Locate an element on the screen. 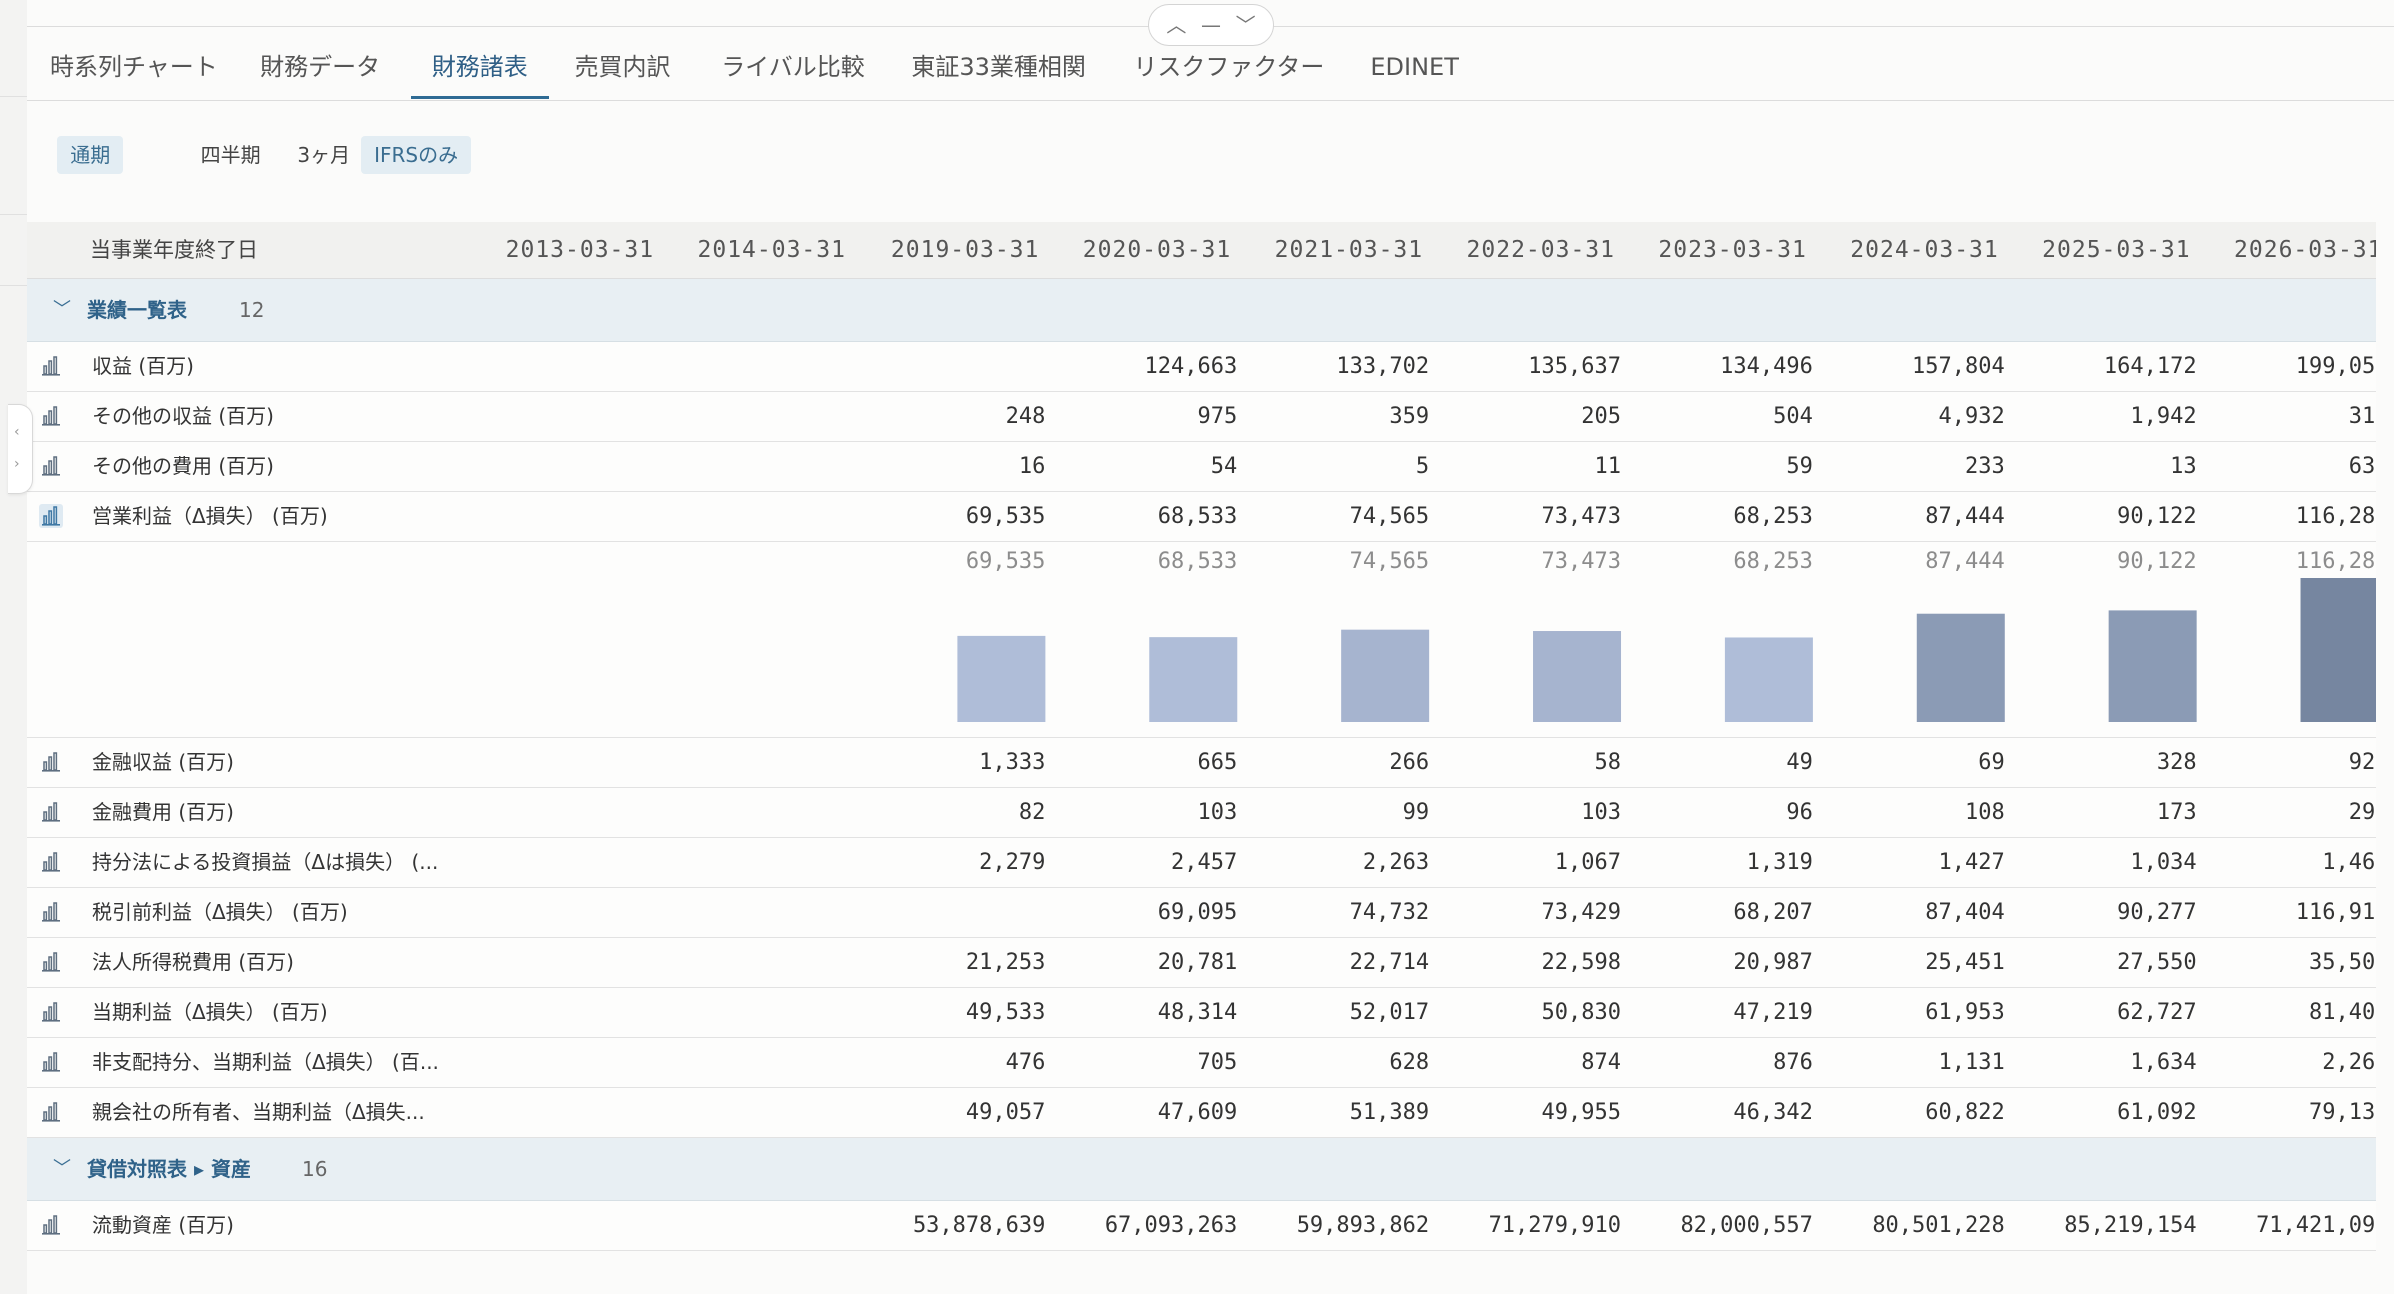 This screenshot has height=1294, width=2394. cell-value: 59,893,862 is located at coordinates (1363, 1225).